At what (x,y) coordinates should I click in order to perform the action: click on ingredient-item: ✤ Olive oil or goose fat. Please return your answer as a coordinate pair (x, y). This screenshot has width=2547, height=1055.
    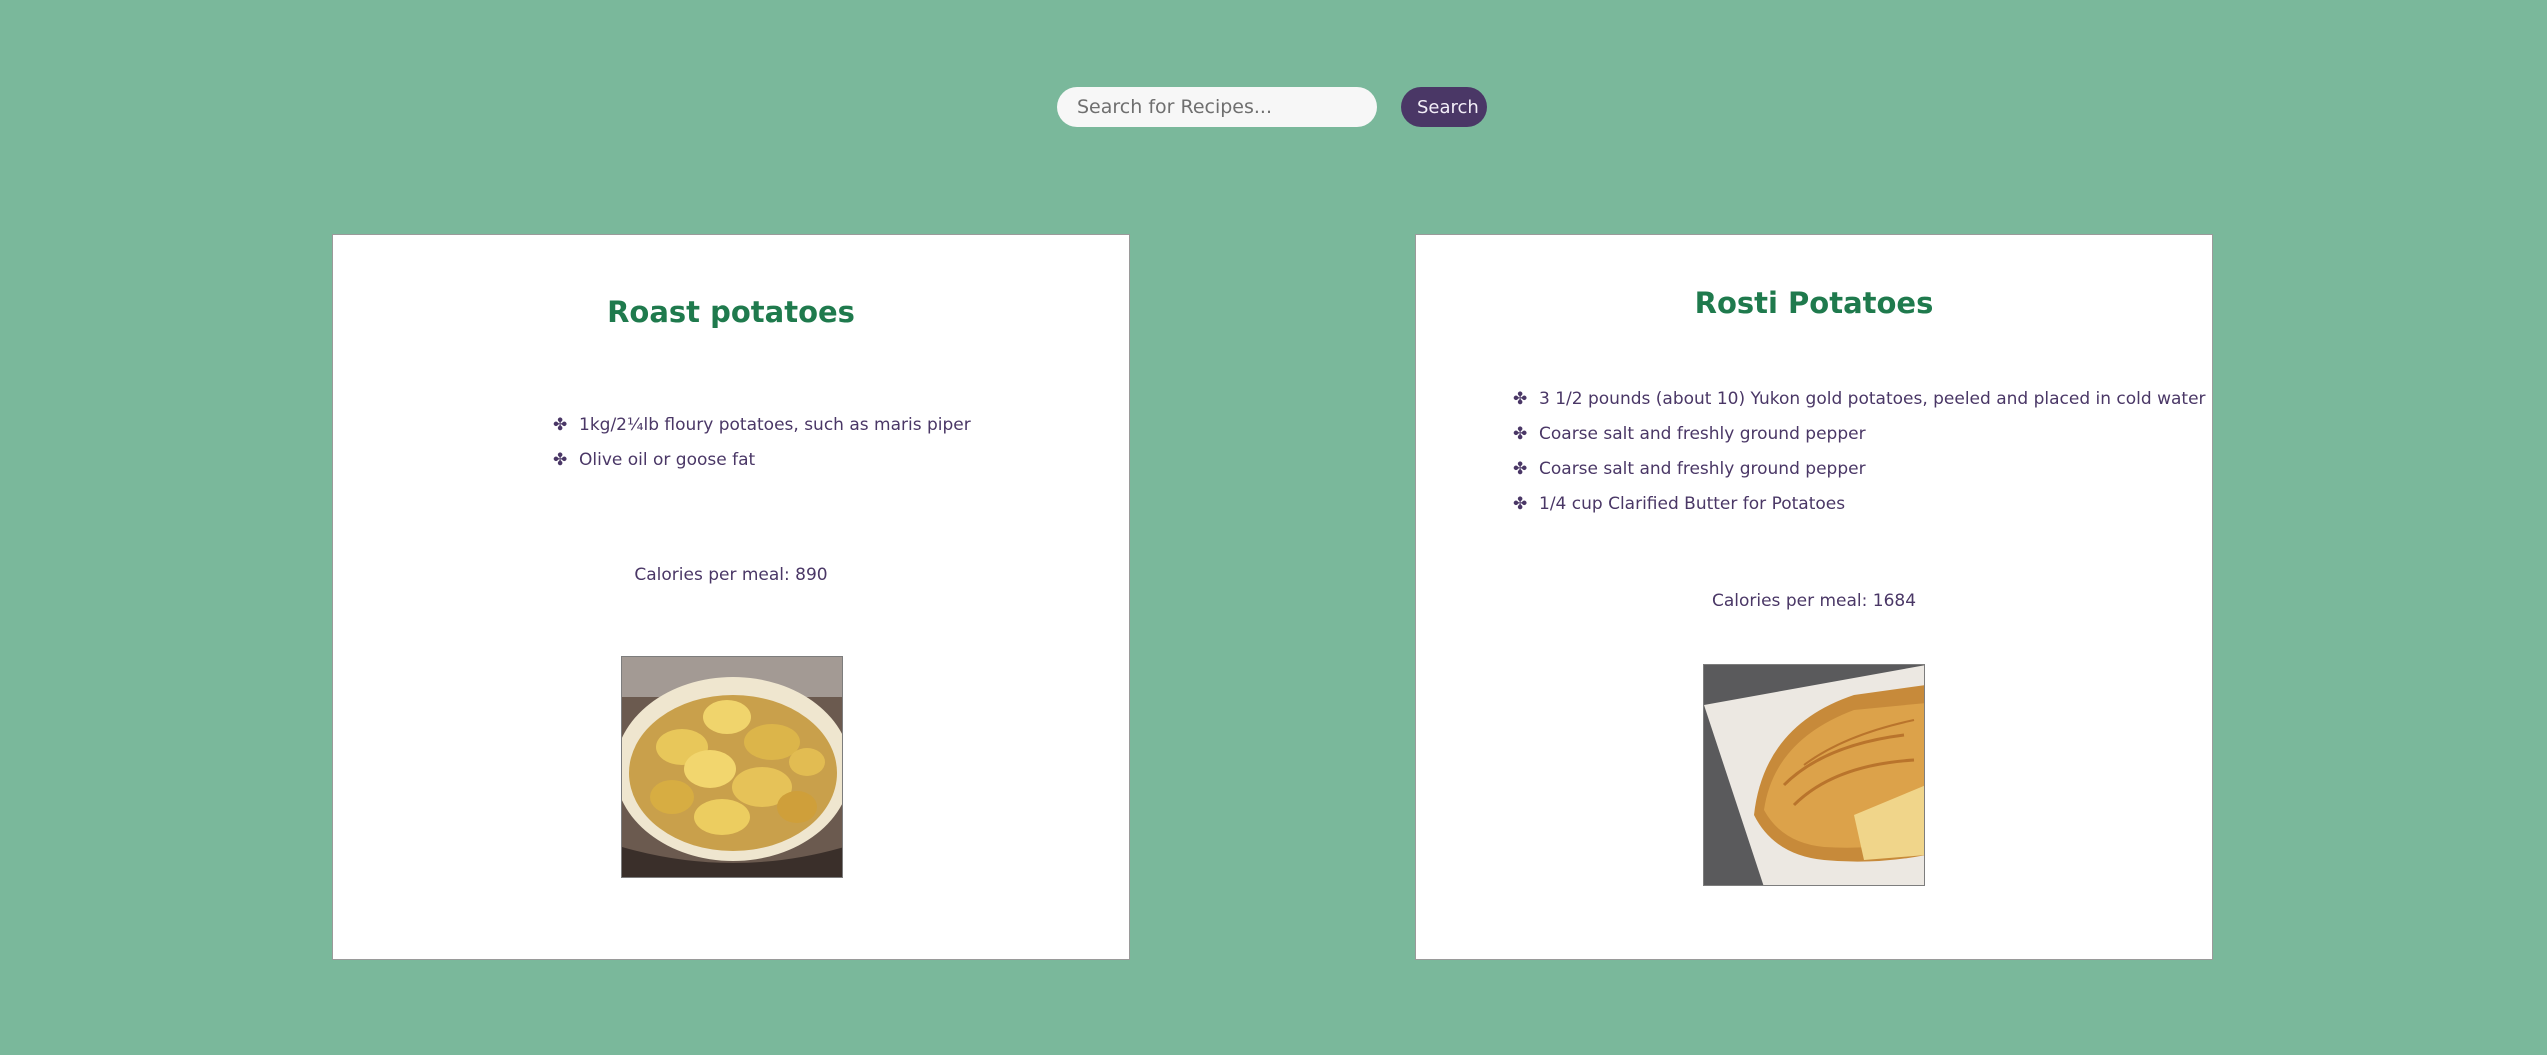
    Looking at the image, I should click on (762, 459).